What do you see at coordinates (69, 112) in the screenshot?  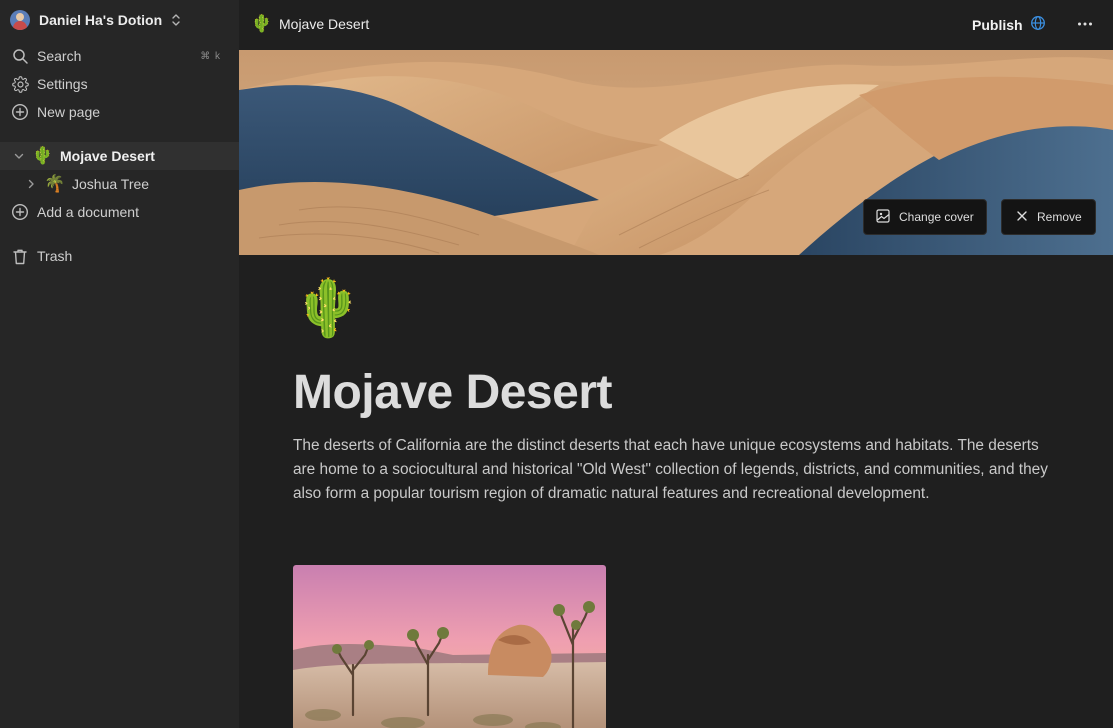 I see `sidebar-item-label: New page` at bounding box center [69, 112].